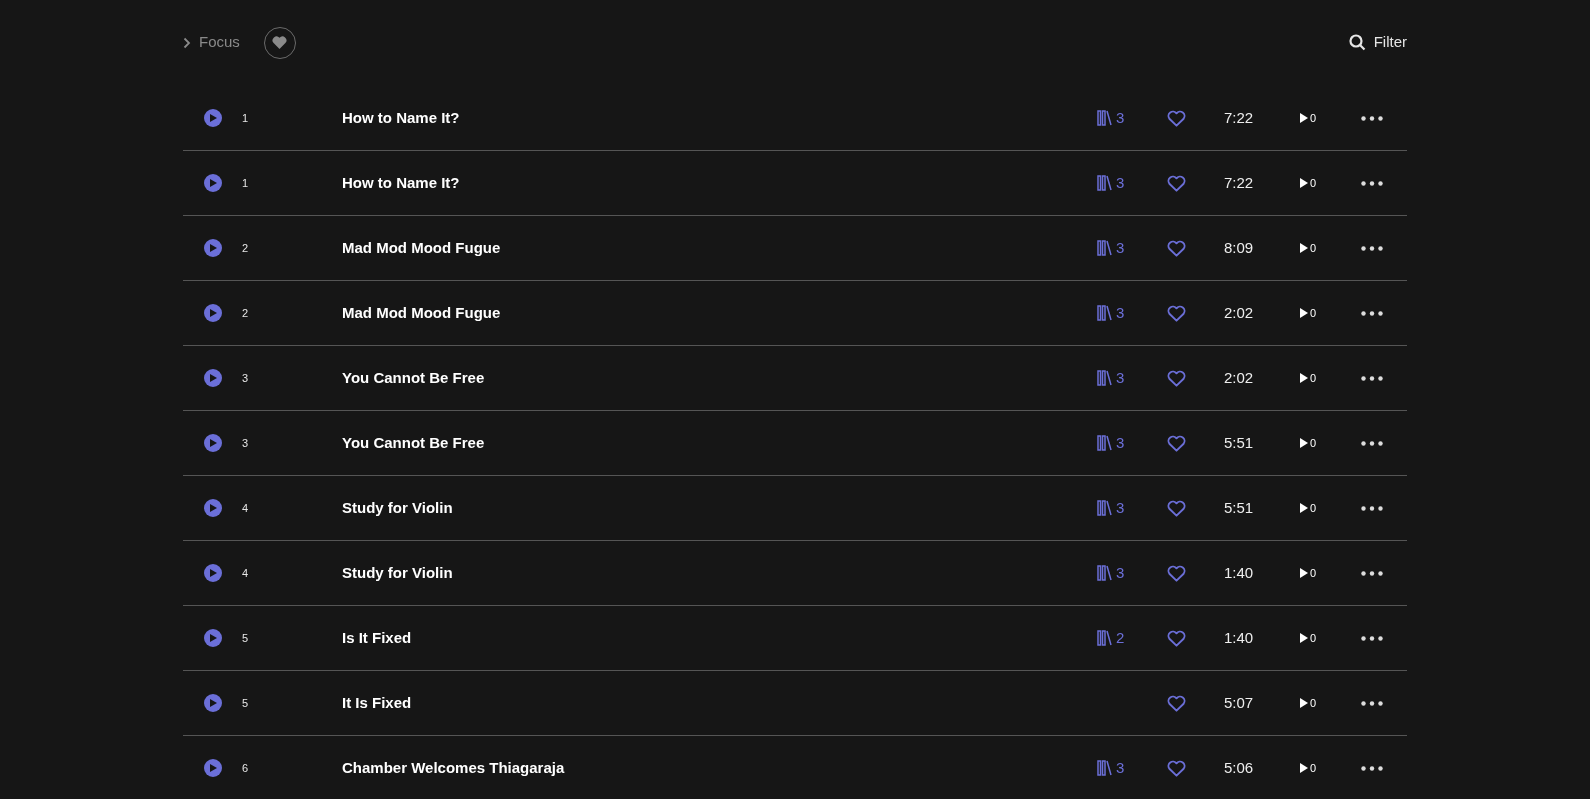 Image resolution: width=1590 pixels, height=799 pixels. What do you see at coordinates (401, 117) in the screenshot?
I see `track-title: How to Name It?` at bounding box center [401, 117].